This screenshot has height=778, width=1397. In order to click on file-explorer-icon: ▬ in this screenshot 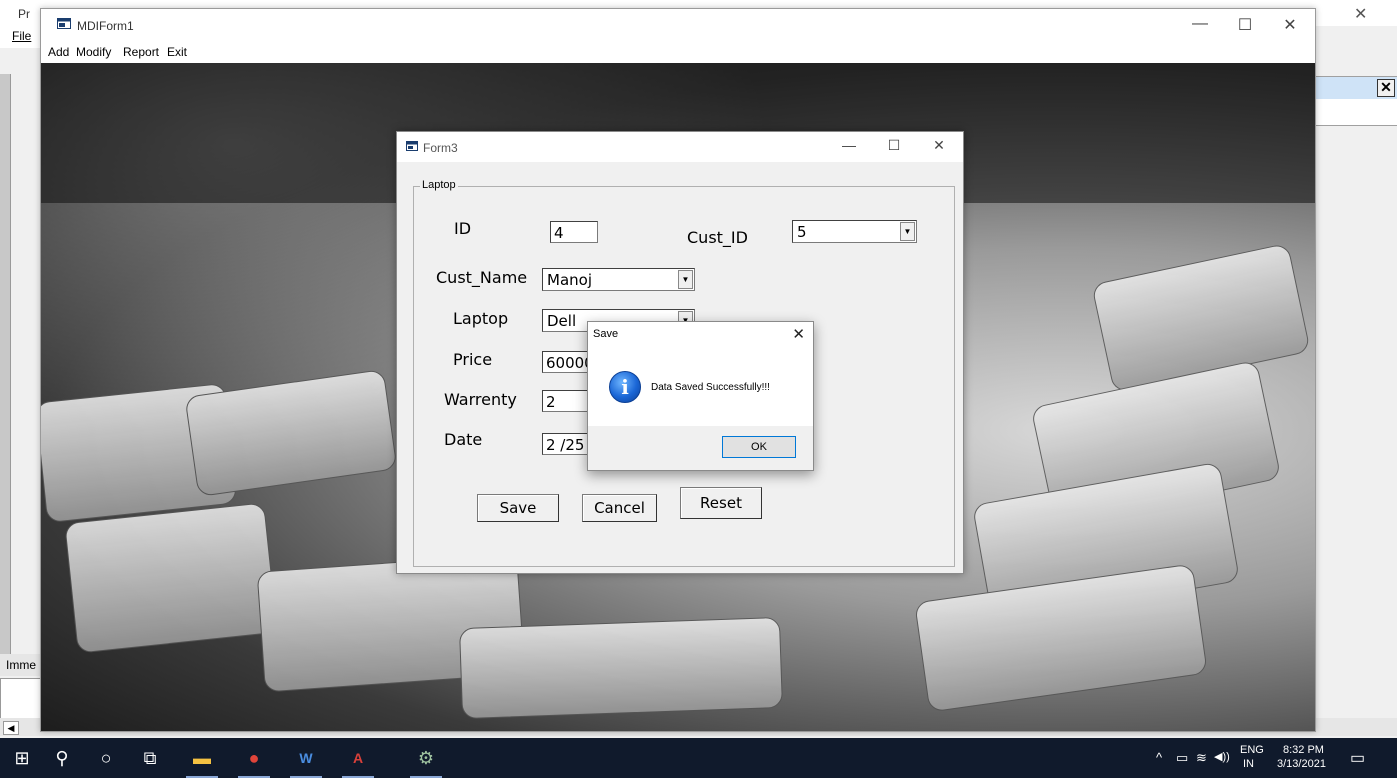, I will do `click(202, 758)`.